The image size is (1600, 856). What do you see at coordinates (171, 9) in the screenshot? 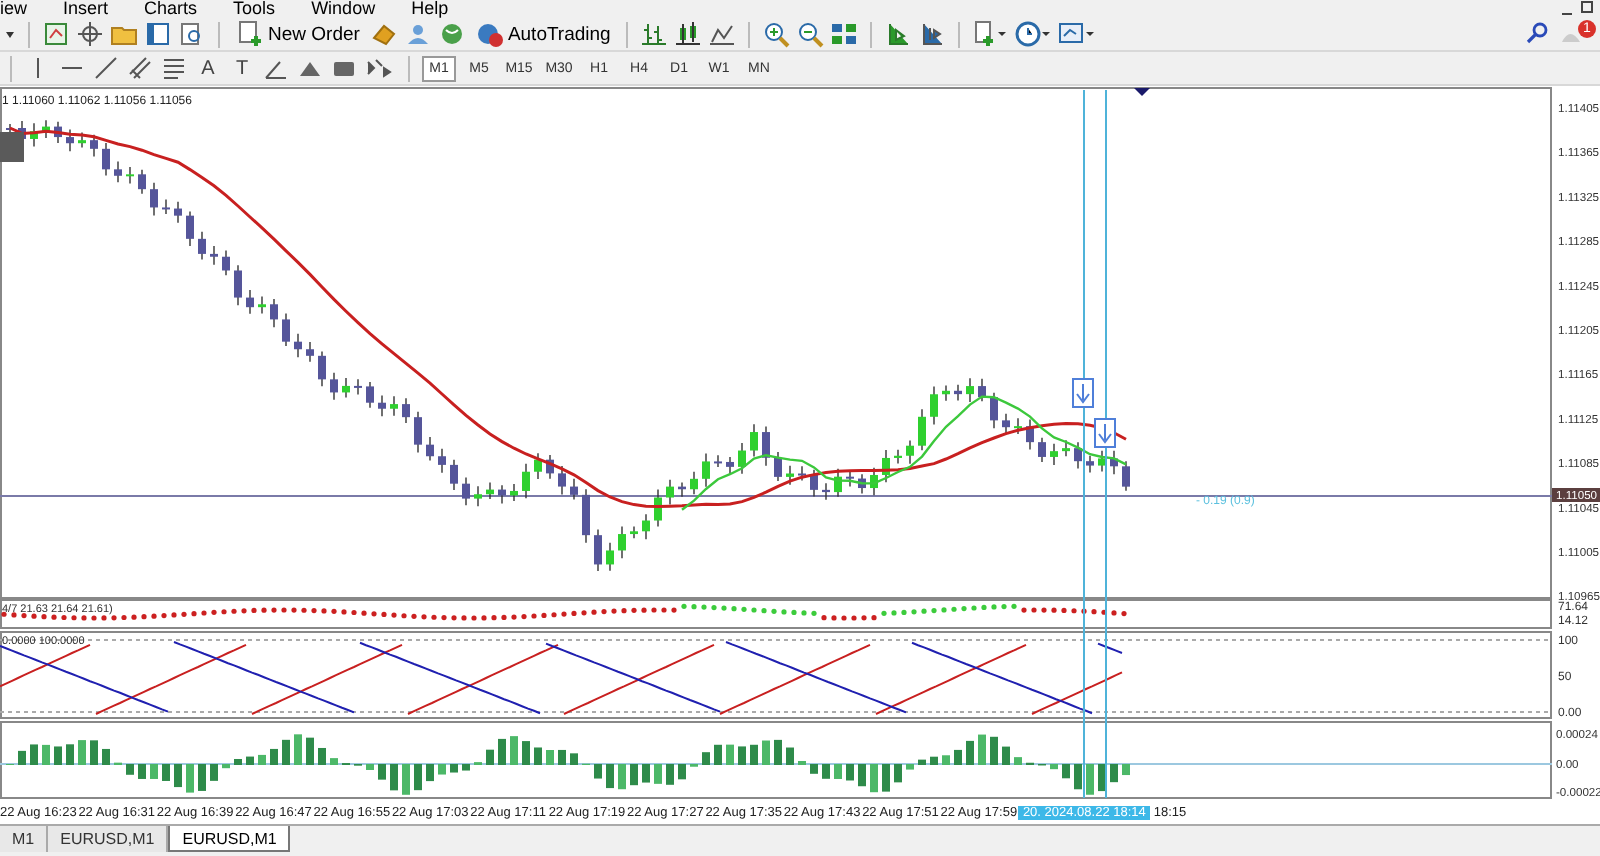
I see `menu-item: Charts` at bounding box center [171, 9].